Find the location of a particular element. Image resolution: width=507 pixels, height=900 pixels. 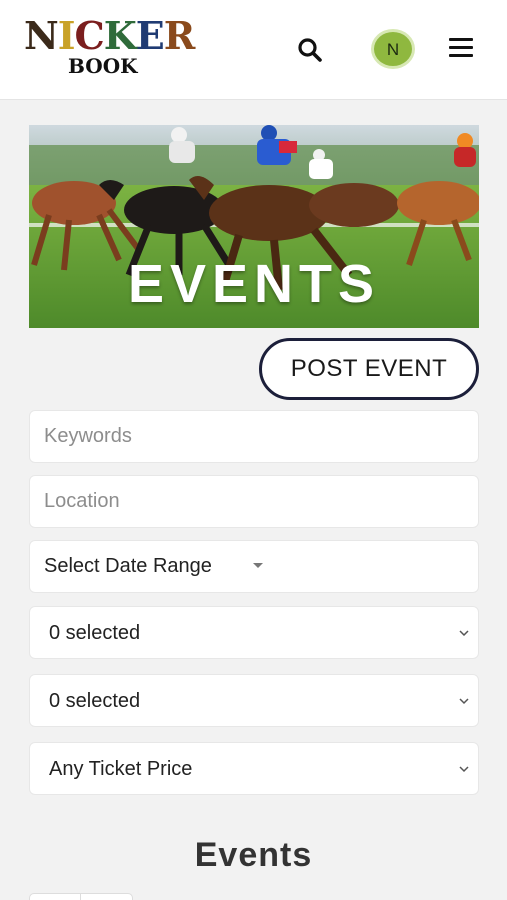

caret-down-icon is located at coordinates (258, 565).